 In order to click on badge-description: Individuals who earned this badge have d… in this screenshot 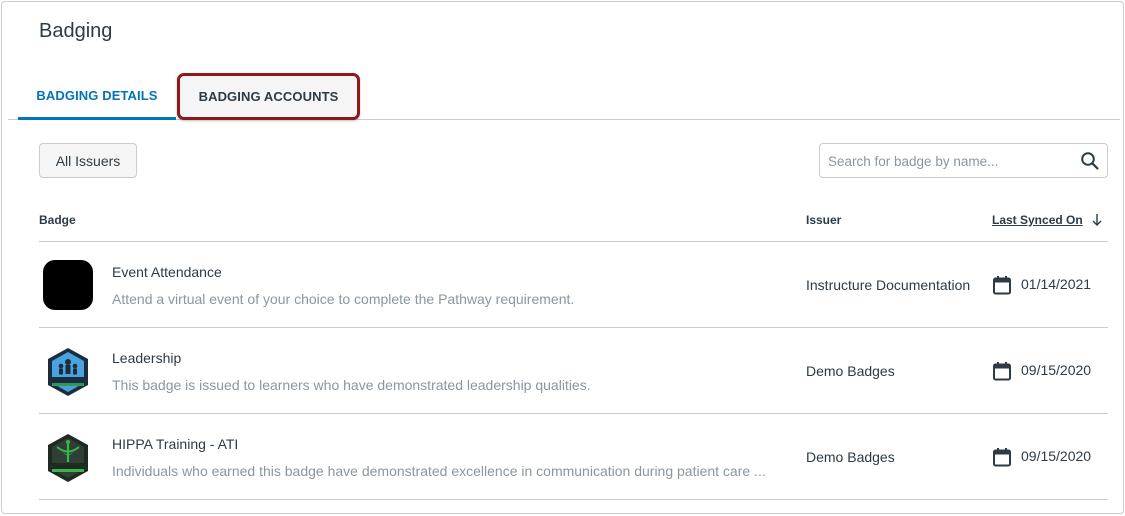, I will do `click(439, 471)`.